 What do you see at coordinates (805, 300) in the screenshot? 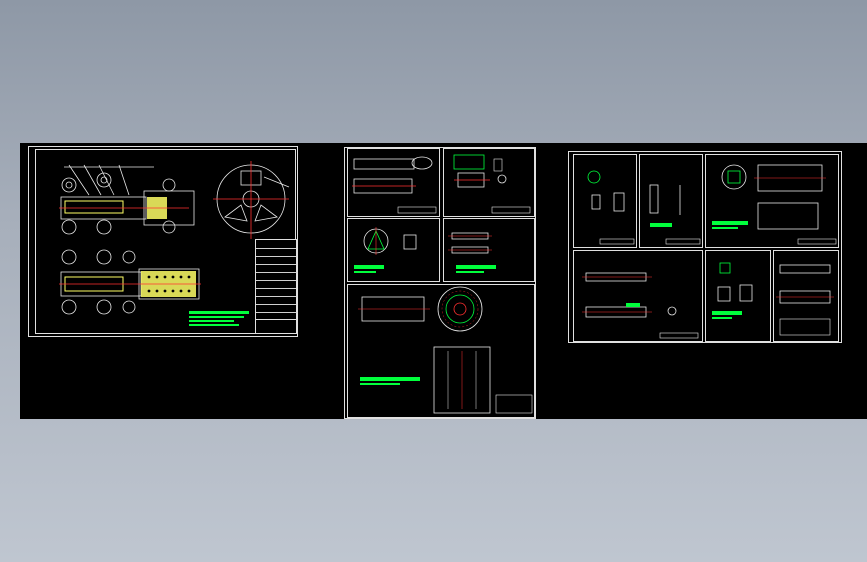
I see `b6-graphics` at bounding box center [805, 300].